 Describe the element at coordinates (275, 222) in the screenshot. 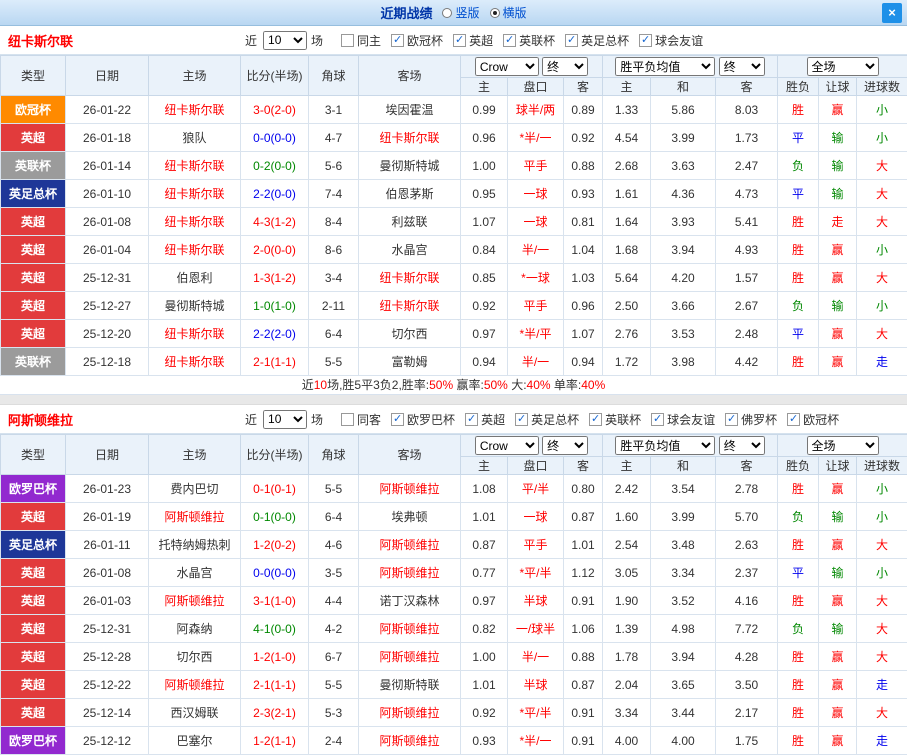

I see `score-cell: 4-3(1-2)` at that location.